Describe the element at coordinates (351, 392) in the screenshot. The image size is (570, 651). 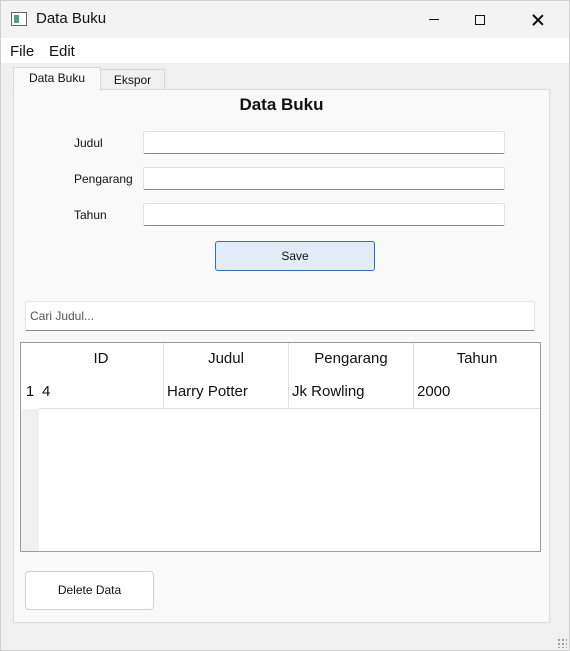
I see `table-cell: Jk Rowling` at that location.